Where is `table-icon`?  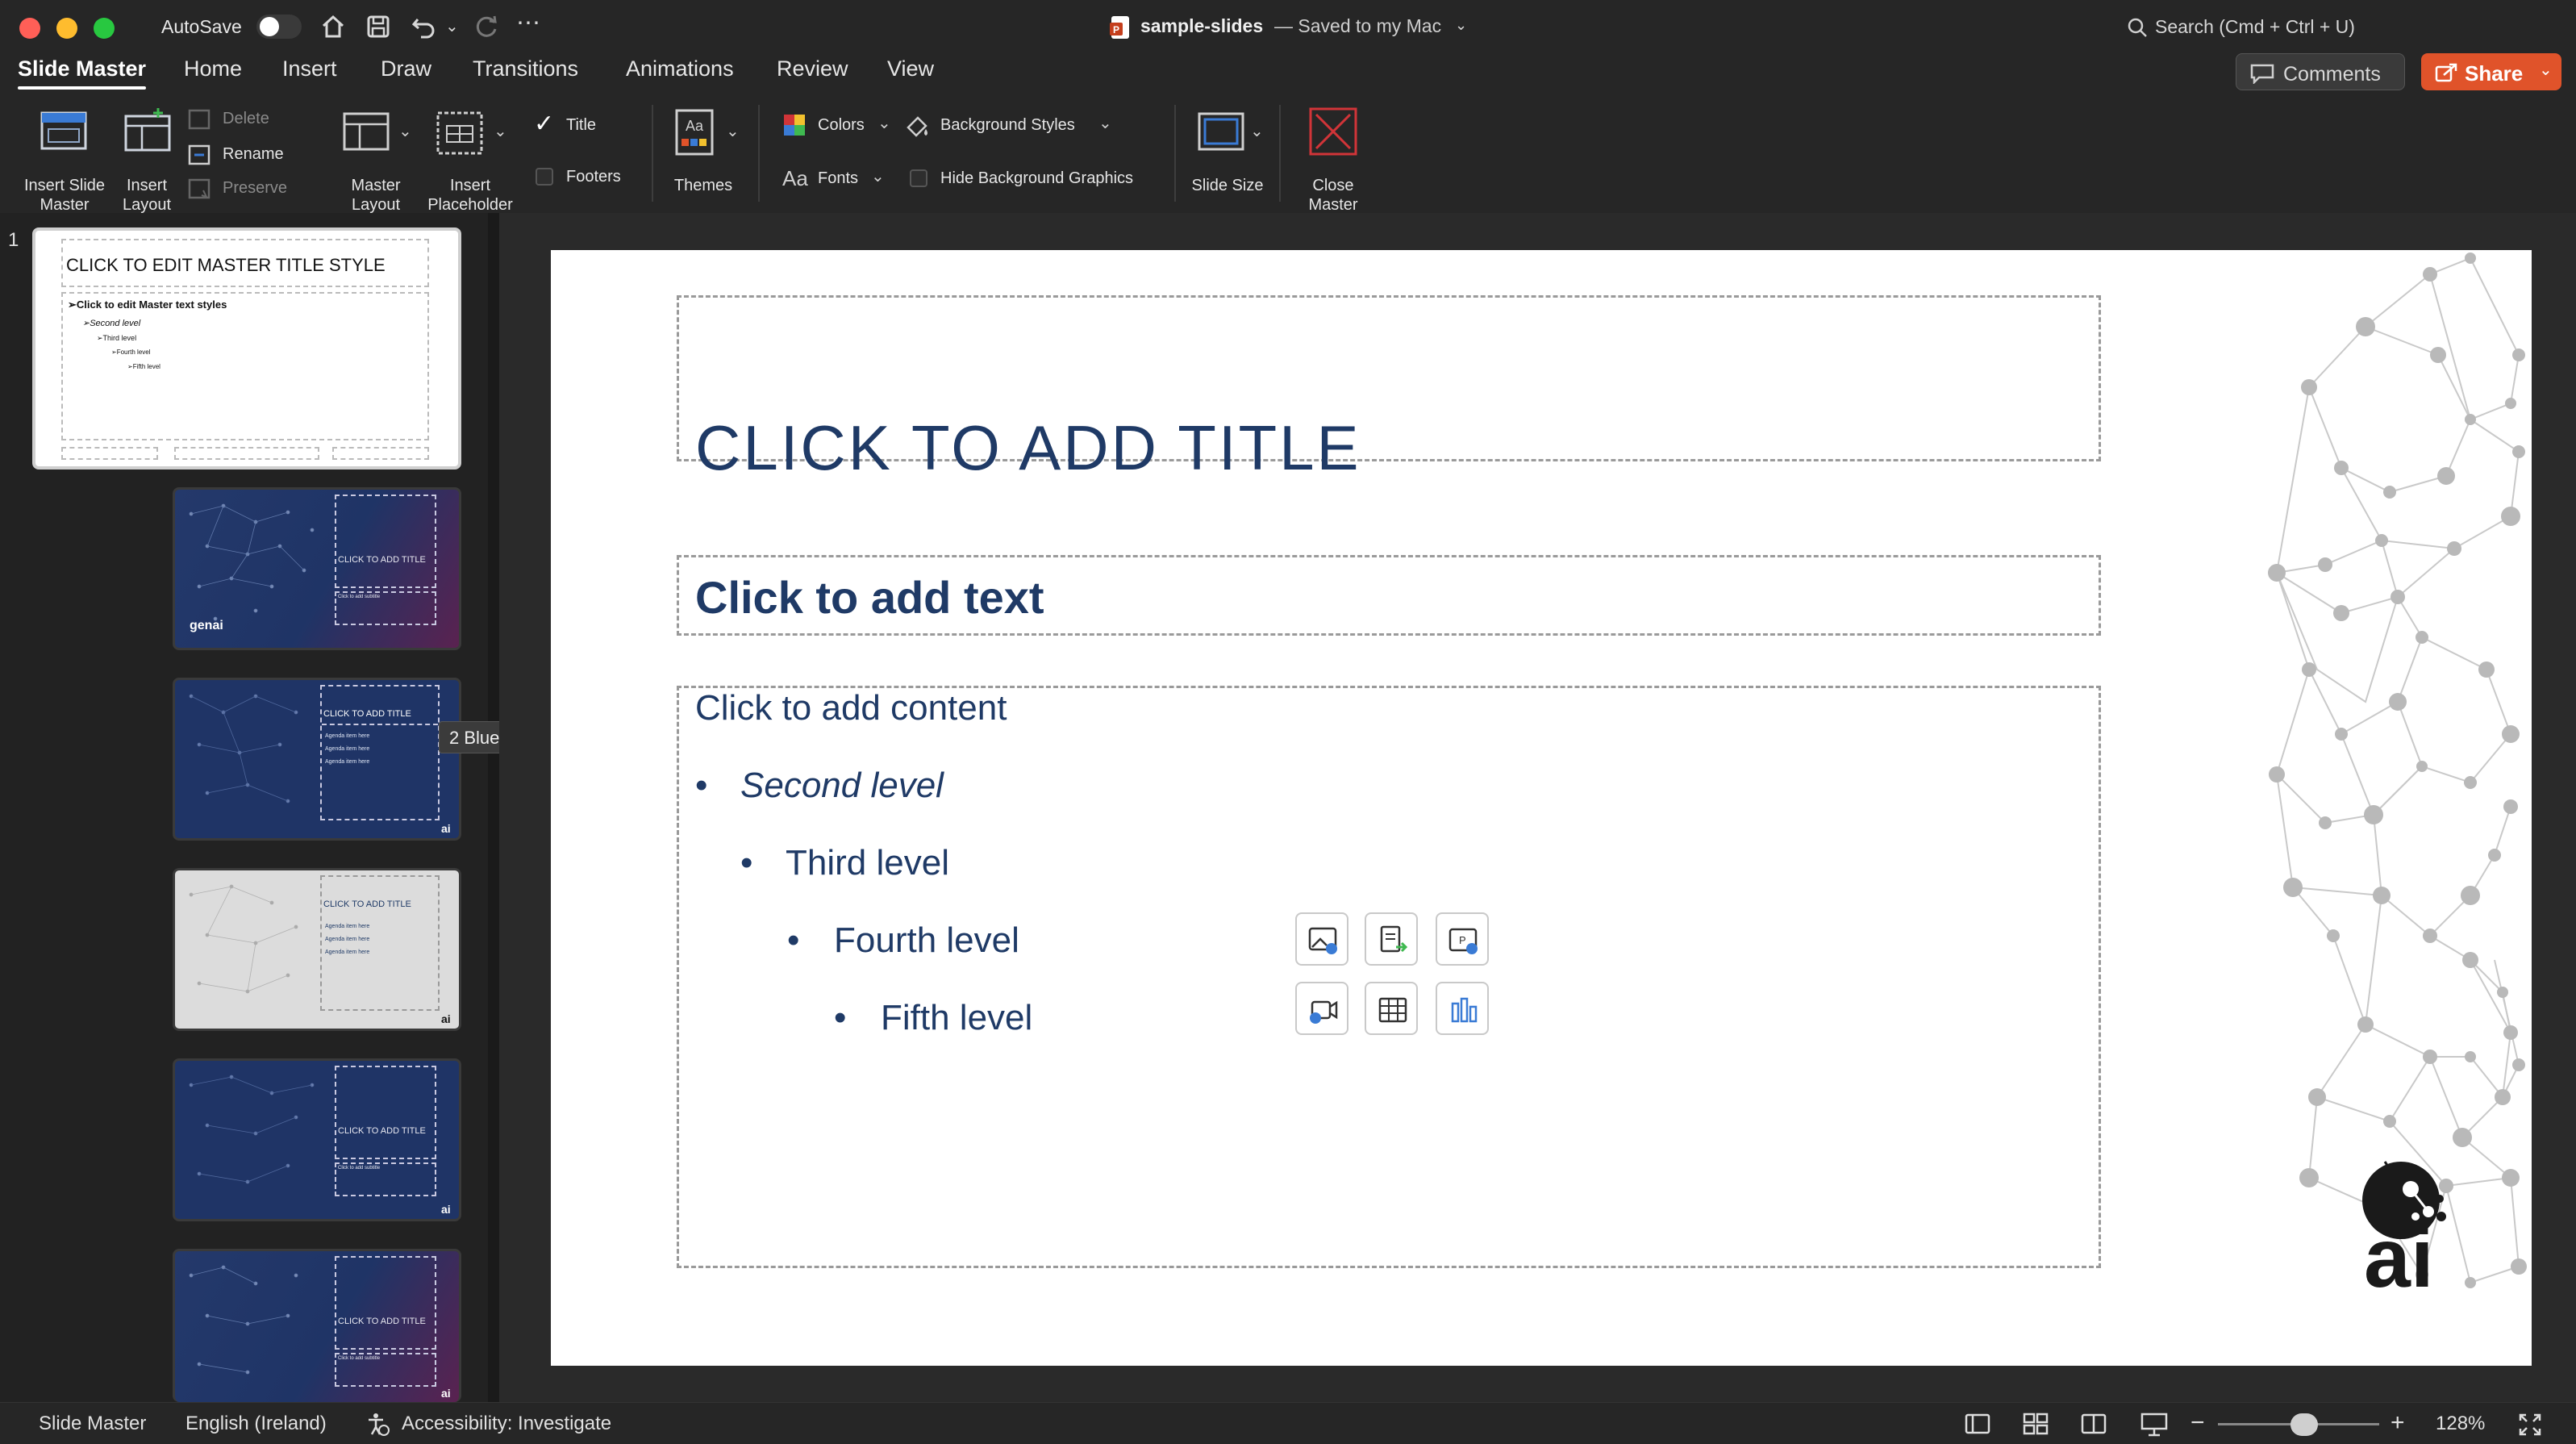 table-icon is located at coordinates (1392, 1010).